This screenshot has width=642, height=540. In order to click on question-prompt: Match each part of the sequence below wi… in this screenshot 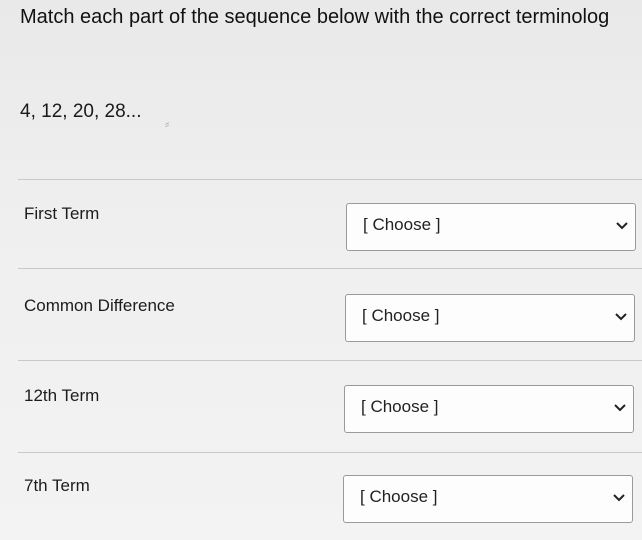, I will do `click(315, 17)`.